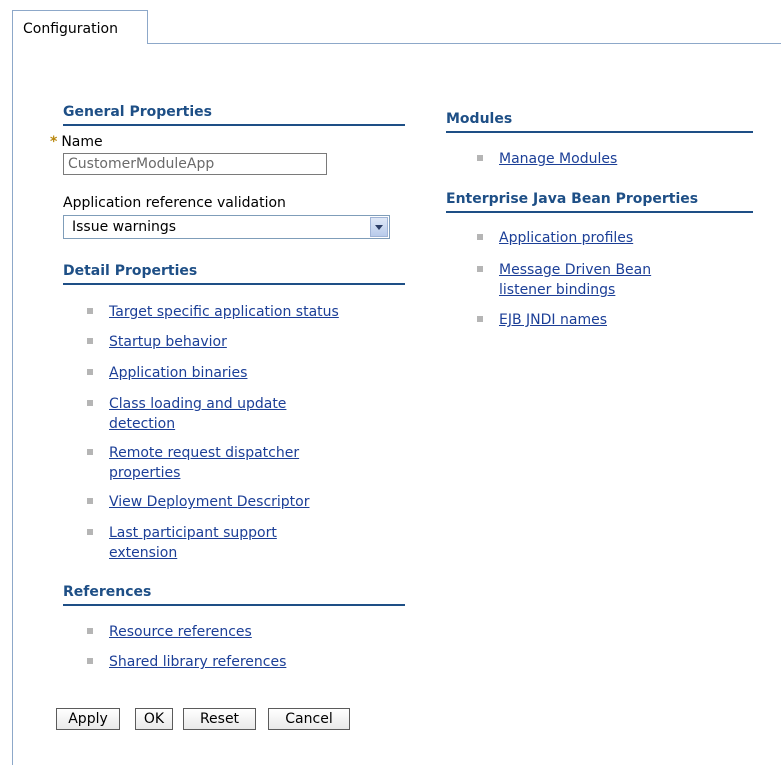  Describe the element at coordinates (197, 404) in the screenshot. I see `link-class-loading-and-update-detection: Class loading and update` at that location.